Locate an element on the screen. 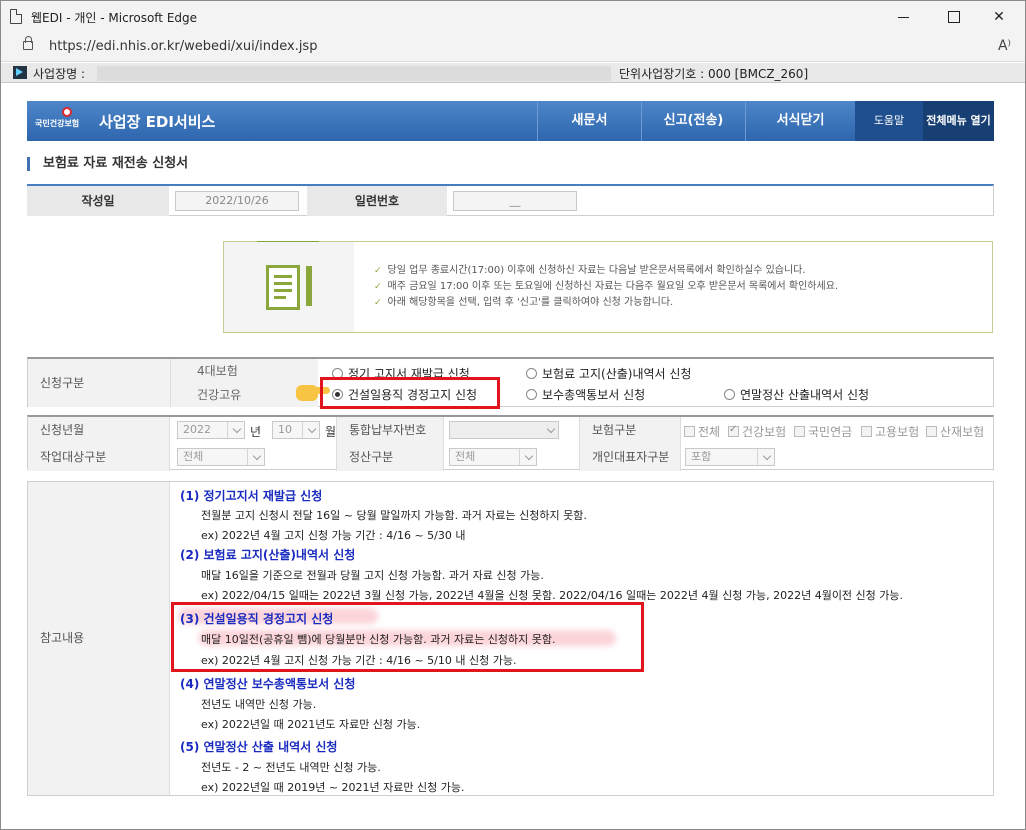 This screenshot has width=1026, height=830. checkbox-employment: 고용보험 is located at coordinates (890, 431).